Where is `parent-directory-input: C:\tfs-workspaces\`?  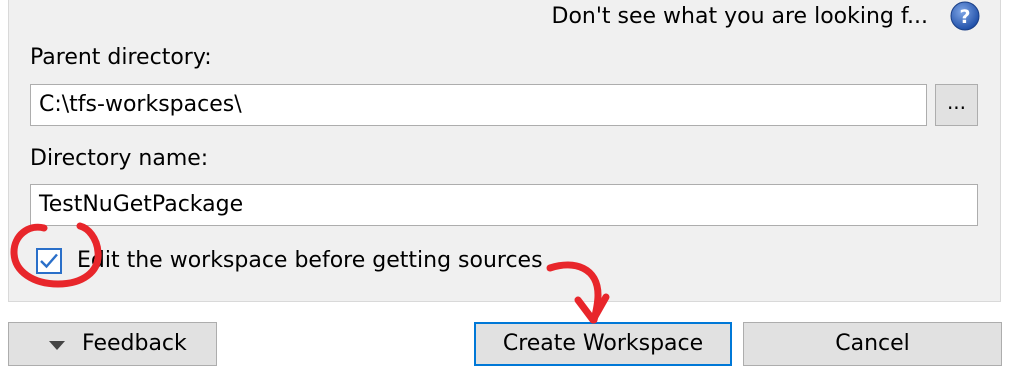 parent-directory-input: C:\tfs-workspaces\ is located at coordinates (478, 105).